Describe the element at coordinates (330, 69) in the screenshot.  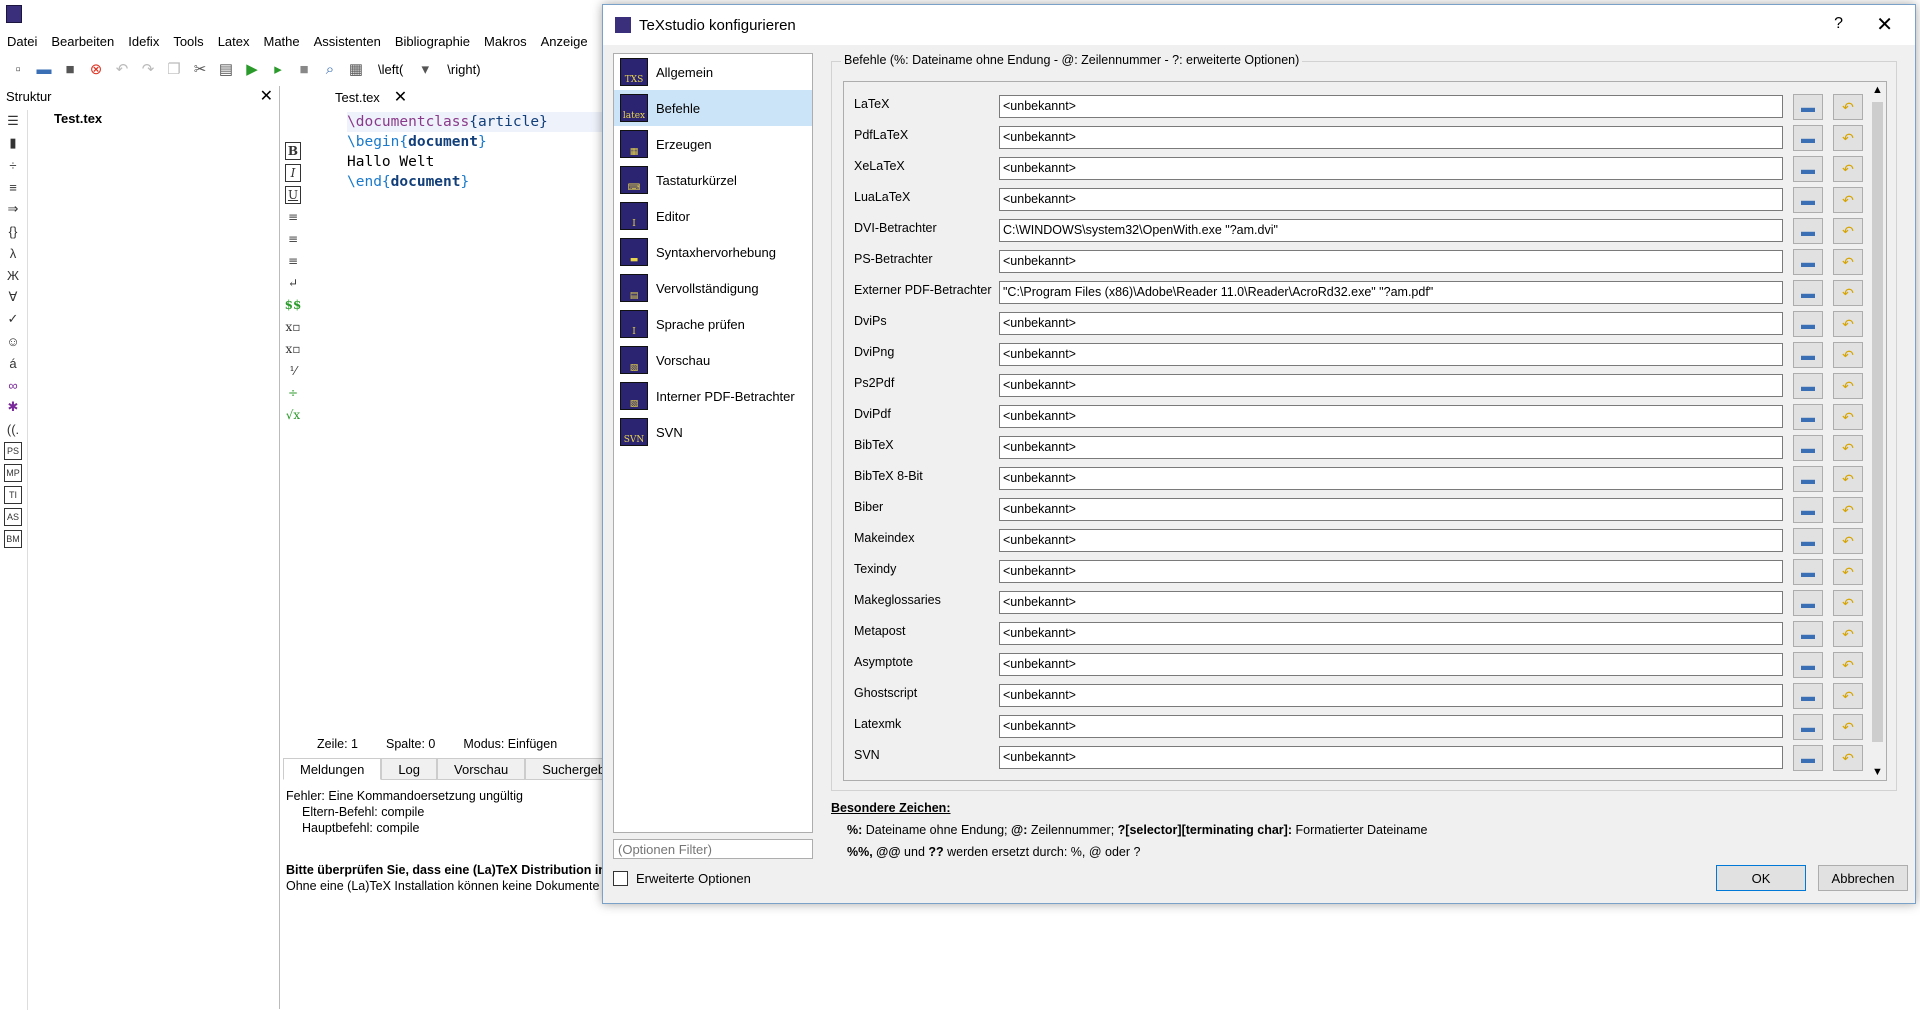
I see `view-icon: ⌕` at that location.